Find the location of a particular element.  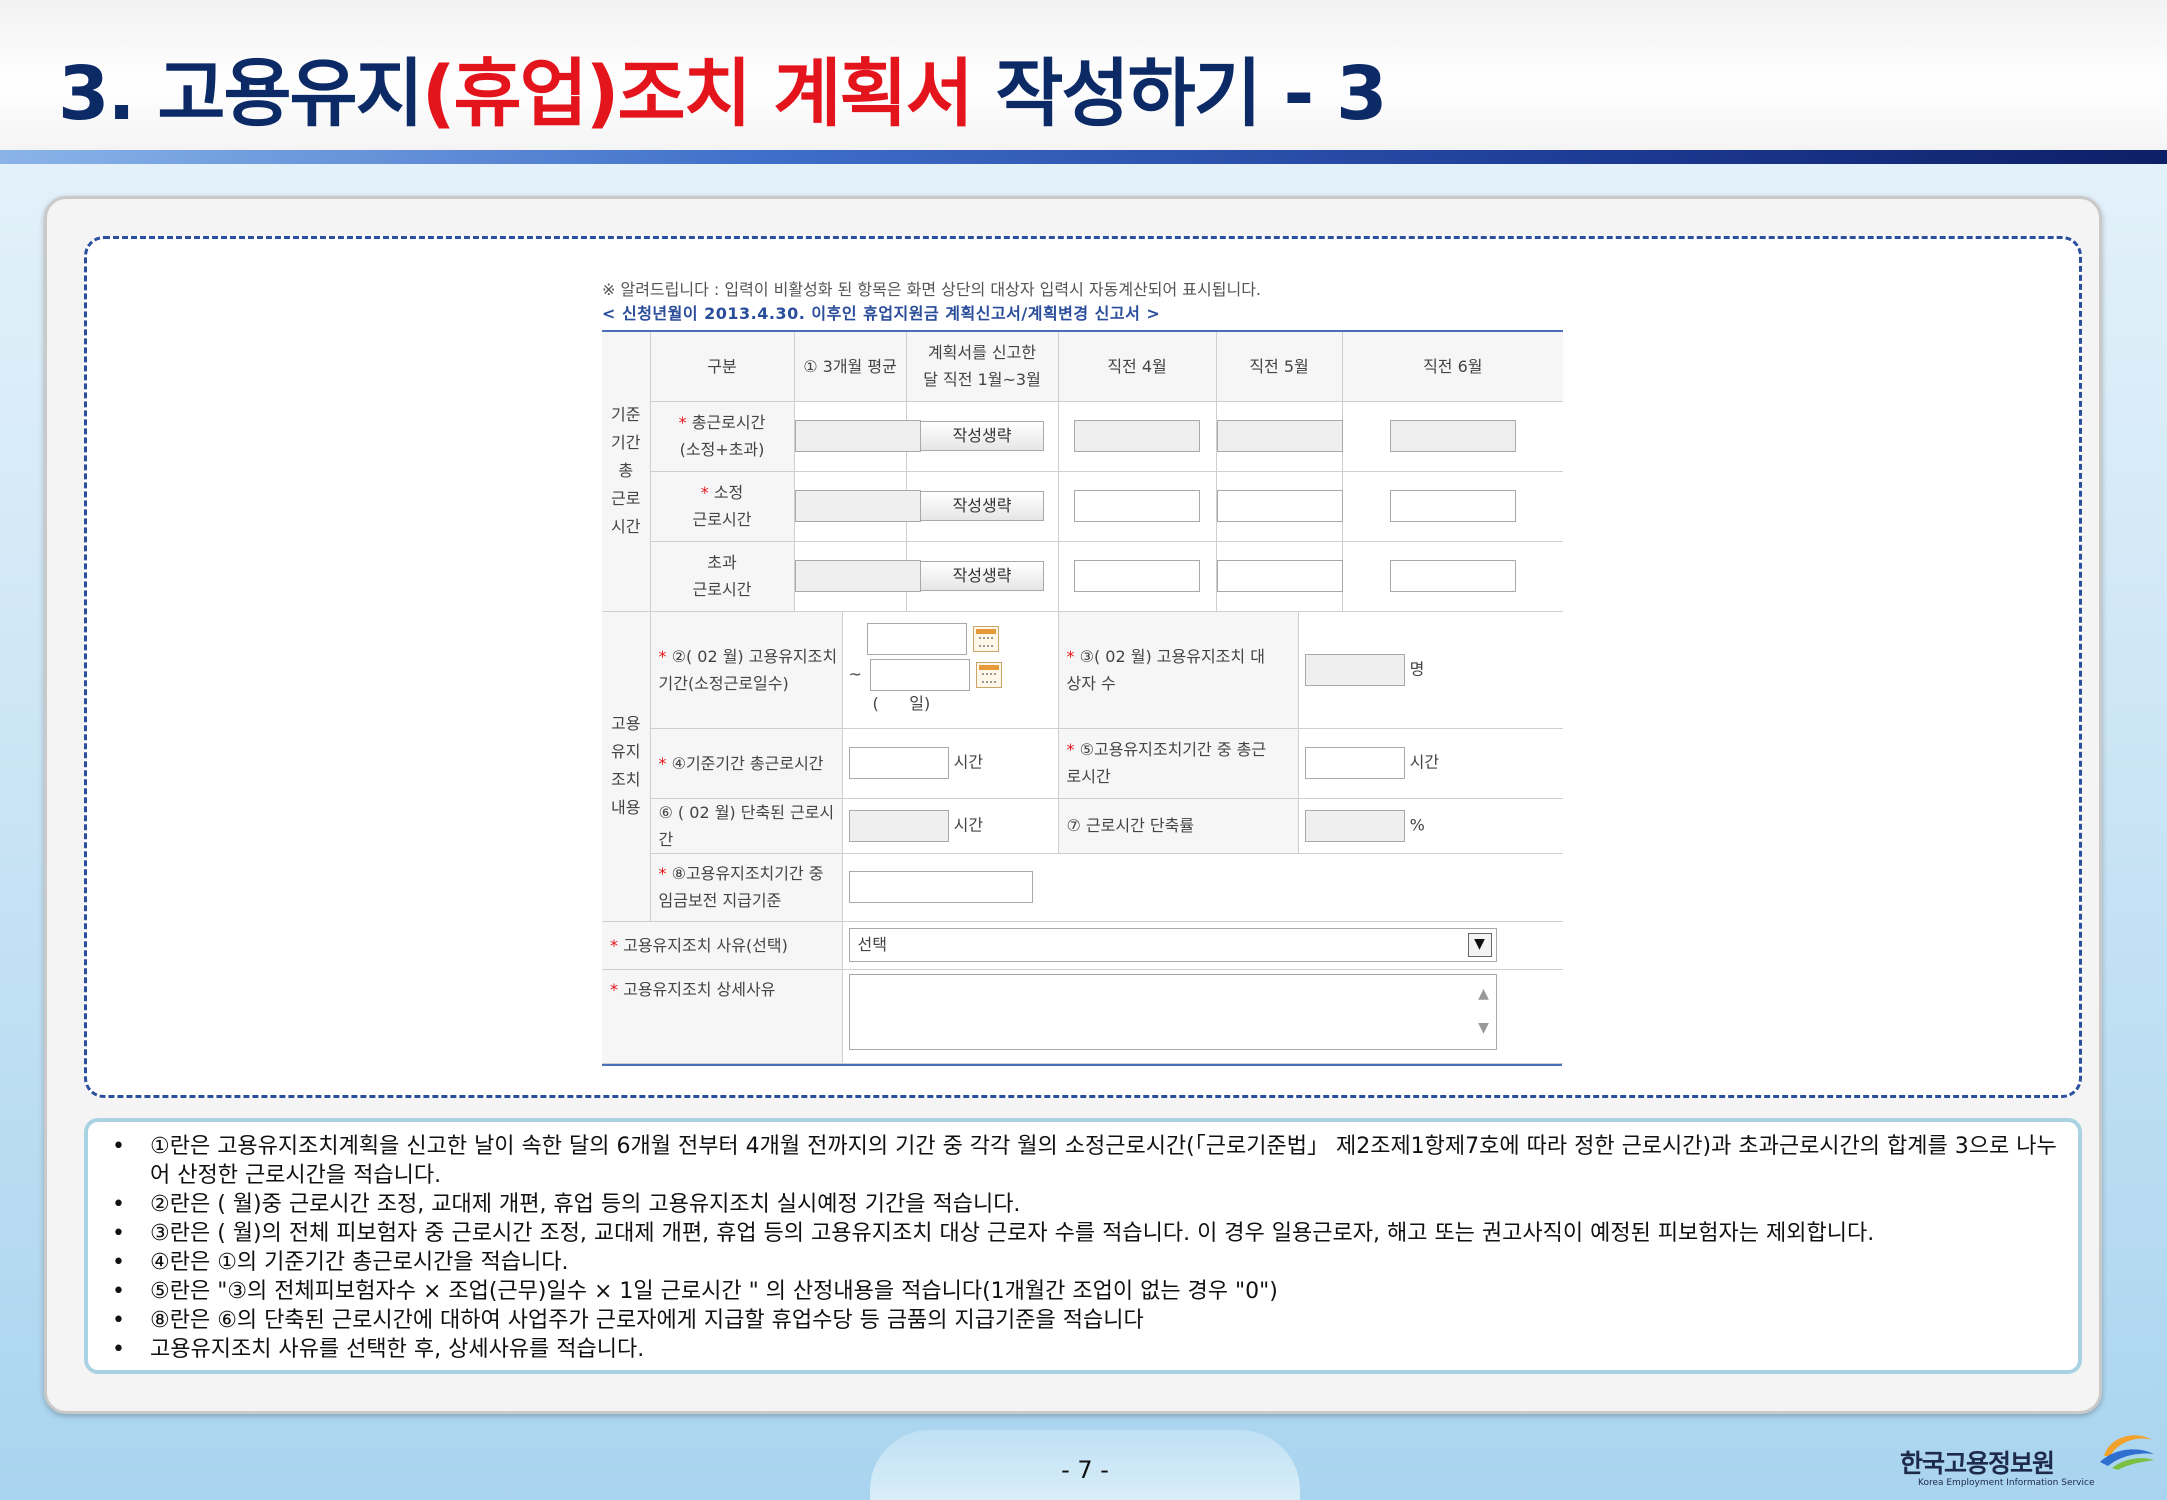

note-item: ④란은 ①의 기준기간 총근로시간을 적습니다. is located at coordinates (1087, 1262).